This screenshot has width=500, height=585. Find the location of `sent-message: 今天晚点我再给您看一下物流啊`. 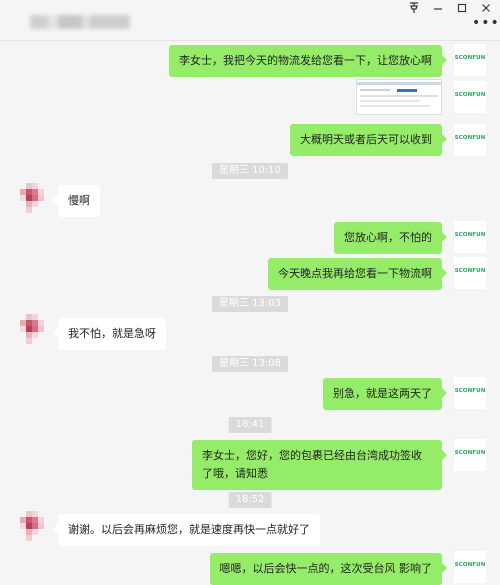

sent-message: 今天晚点我再给您看一下物流啊 is located at coordinates (357, 274).